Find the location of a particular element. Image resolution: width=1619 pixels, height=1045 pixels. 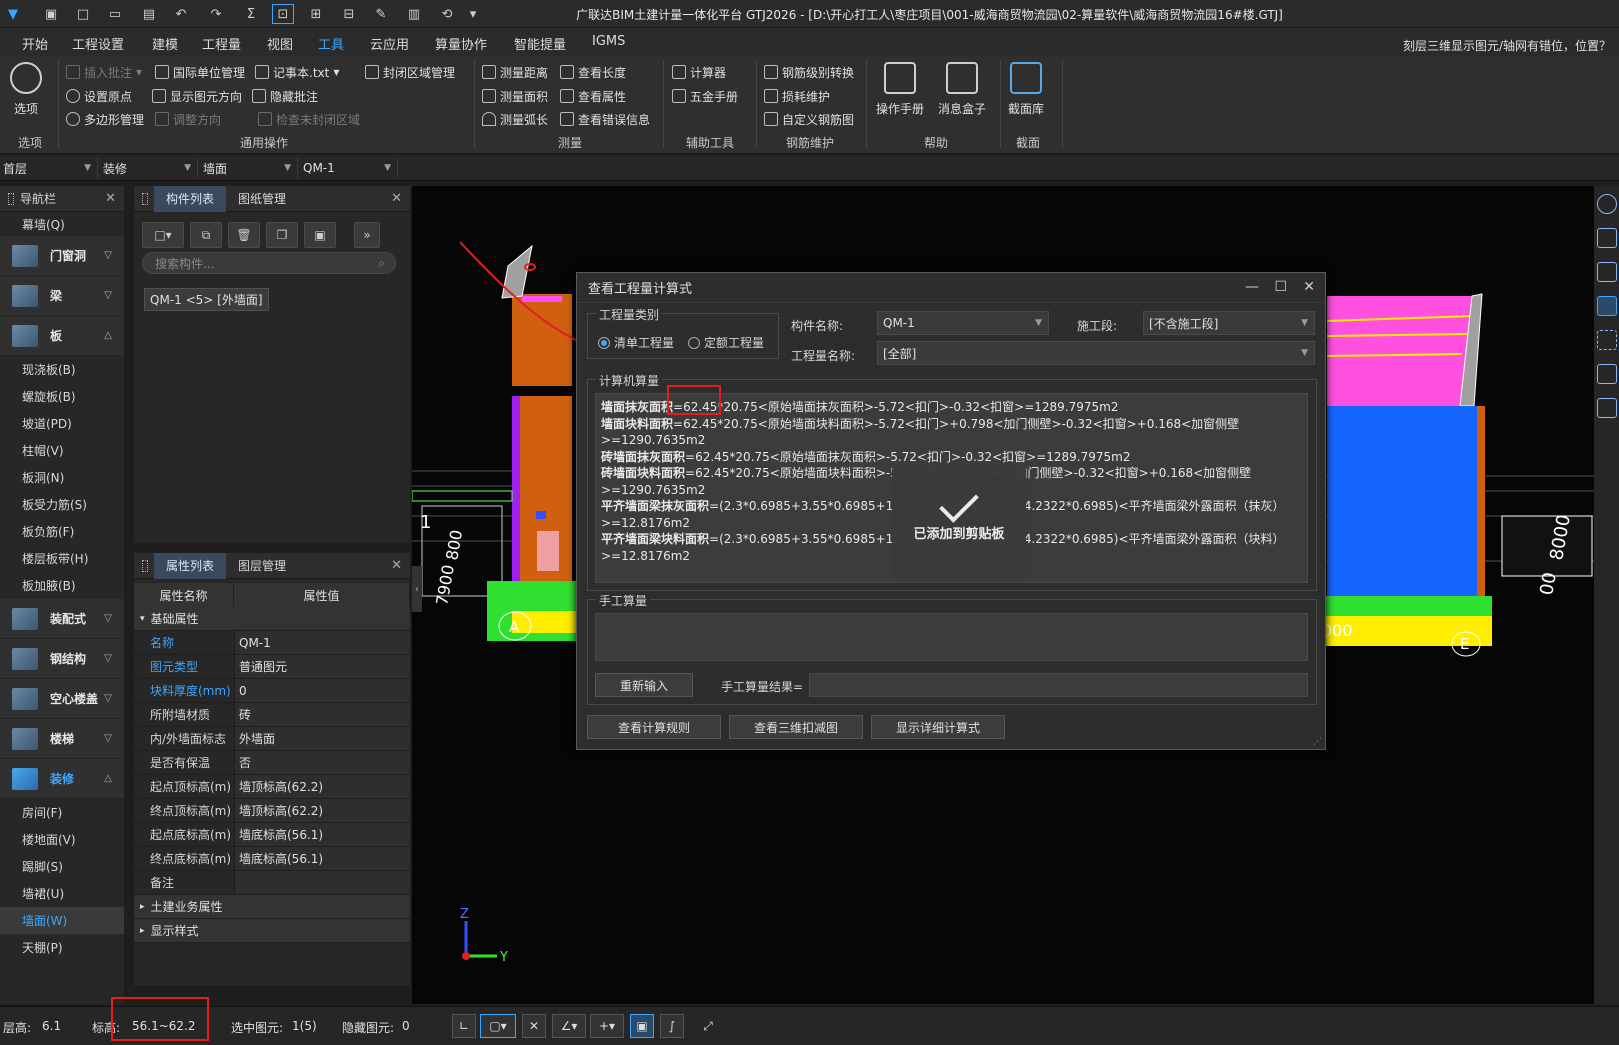

more-button: » is located at coordinates (367, 235).